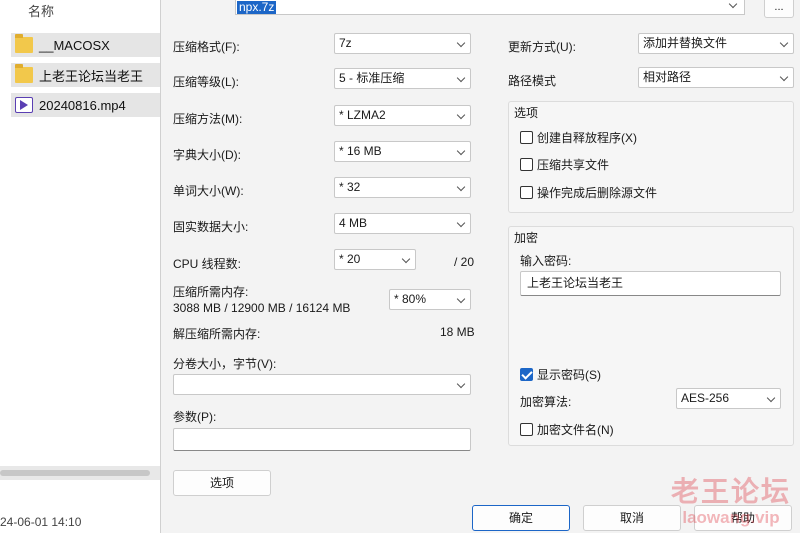 This screenshot has width=800, height=533. What do you see at coordinates (195, 417) in the screenshot?
I see `parameters-label: 参数(P):` at bounding box center [195, 417].